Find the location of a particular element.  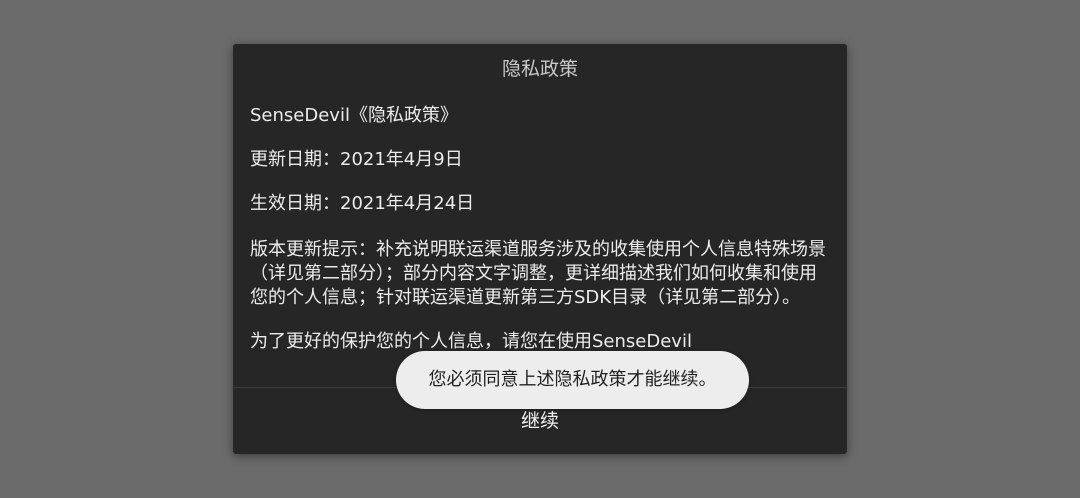

toast-message: 您必须同意上述隐私政策才能继续。 is located at coordinates (572, 380).